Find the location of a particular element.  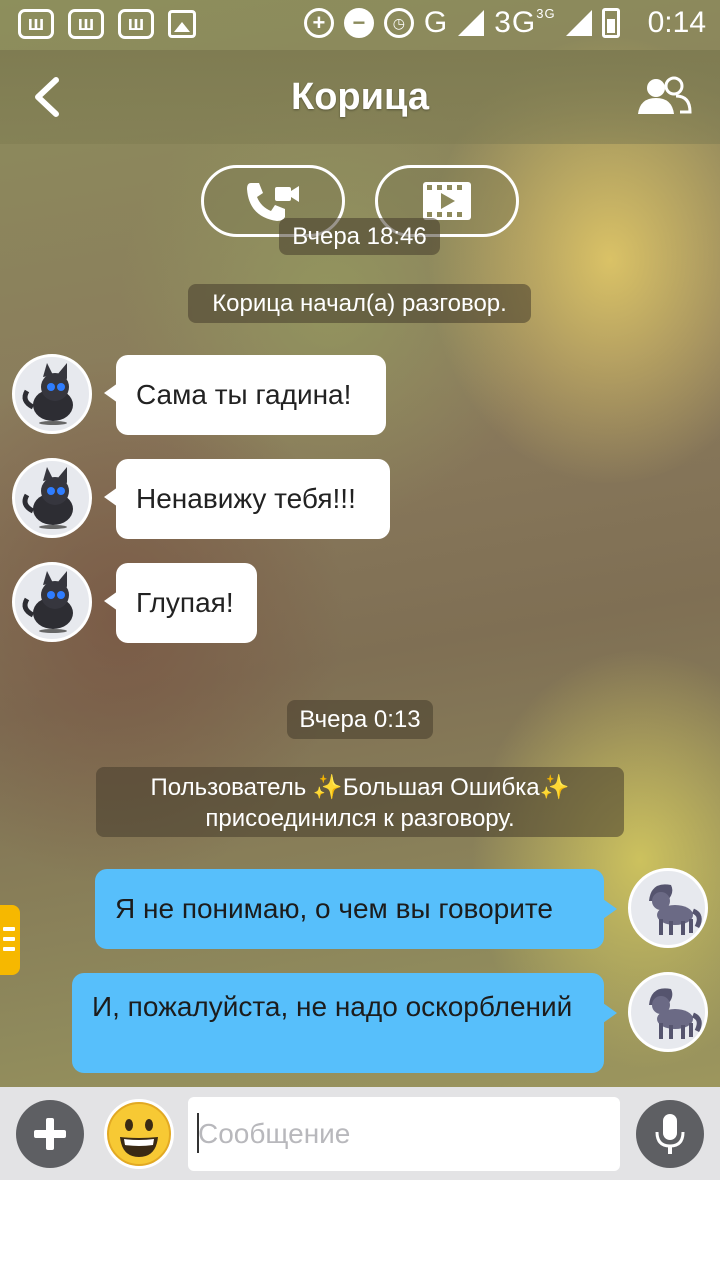

plus-icon is located at coordinates (50, 1134).